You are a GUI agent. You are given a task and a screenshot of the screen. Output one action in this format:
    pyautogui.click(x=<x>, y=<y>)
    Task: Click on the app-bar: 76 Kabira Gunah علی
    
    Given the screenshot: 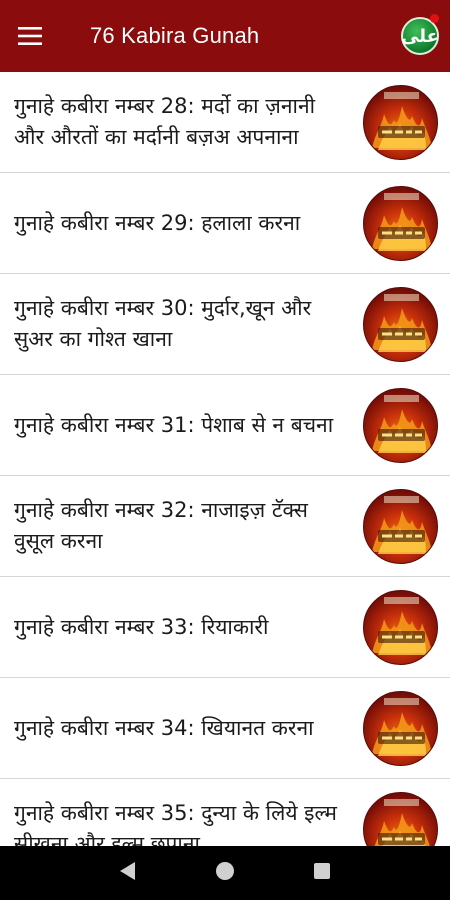 What is the action you would take?
    pyautogui.click(x=225, y=36)
    